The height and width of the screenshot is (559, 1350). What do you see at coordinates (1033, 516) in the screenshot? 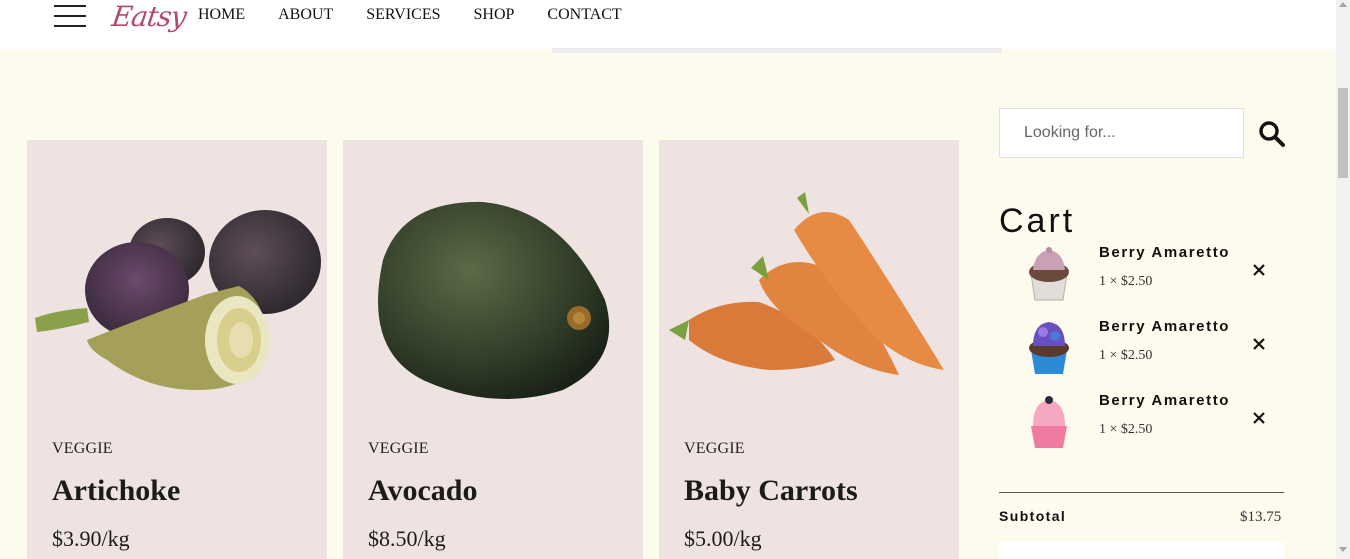
I see `subtotal-label: Subtotal` at bounding box center [1033, 516].